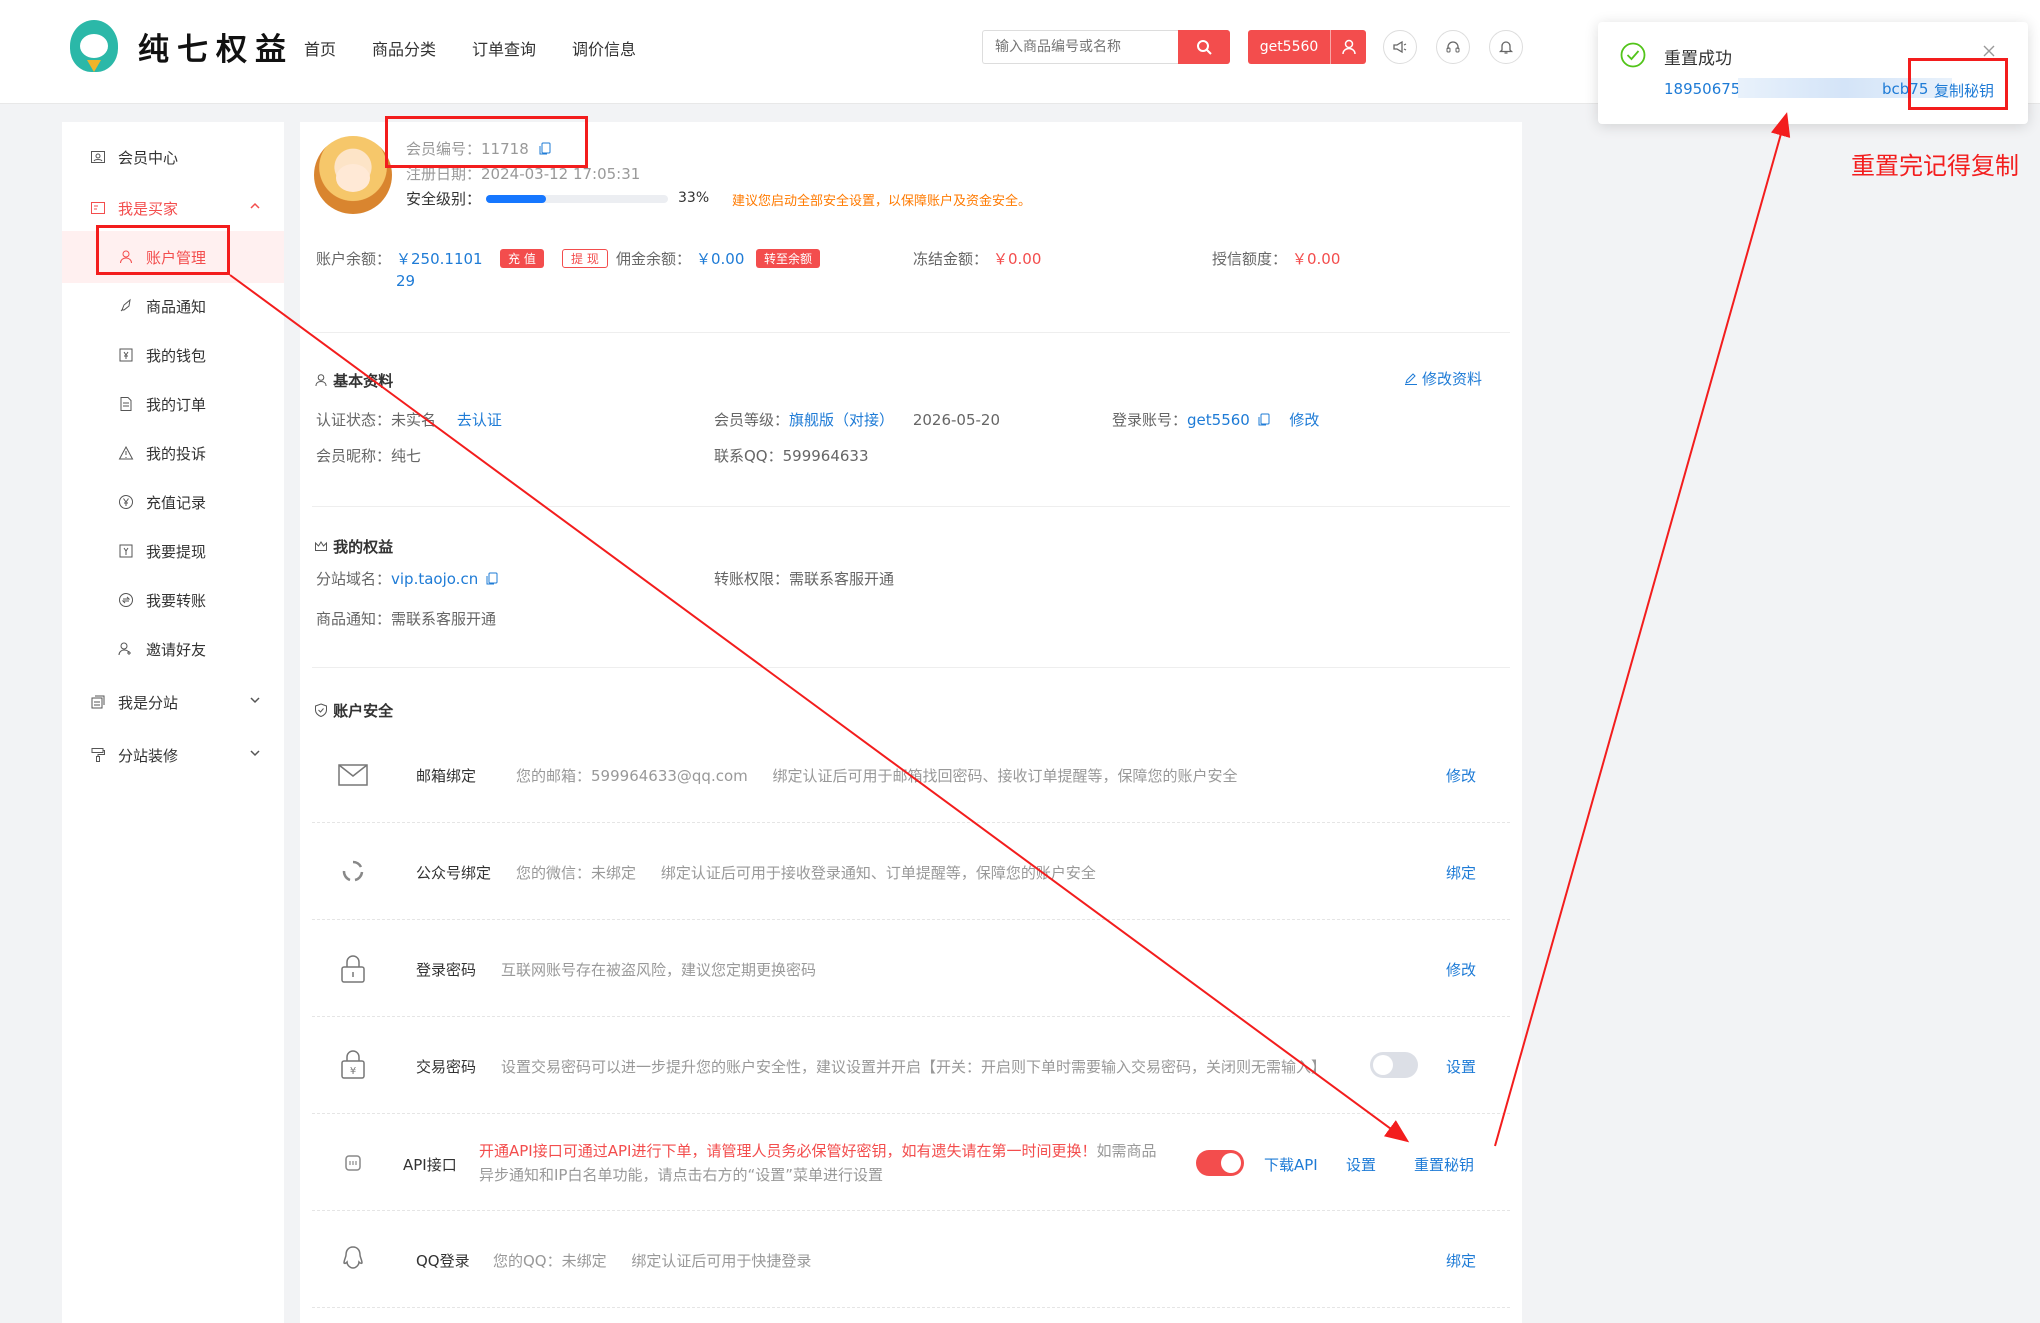 This screenshot has width=2040, height=1323. What do you see at coordinates (1642, 629) in the screenshot?
I see `arrow-to-copy-key` at bounding box center [1642, 629].